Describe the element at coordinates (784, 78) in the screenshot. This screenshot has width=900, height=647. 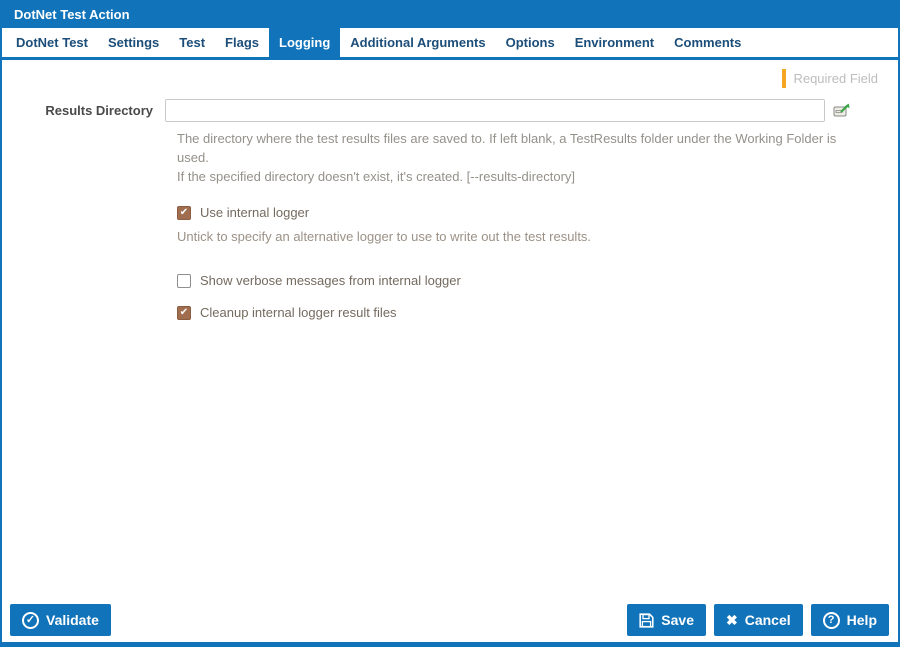
I see `required-field-marker` at that location.